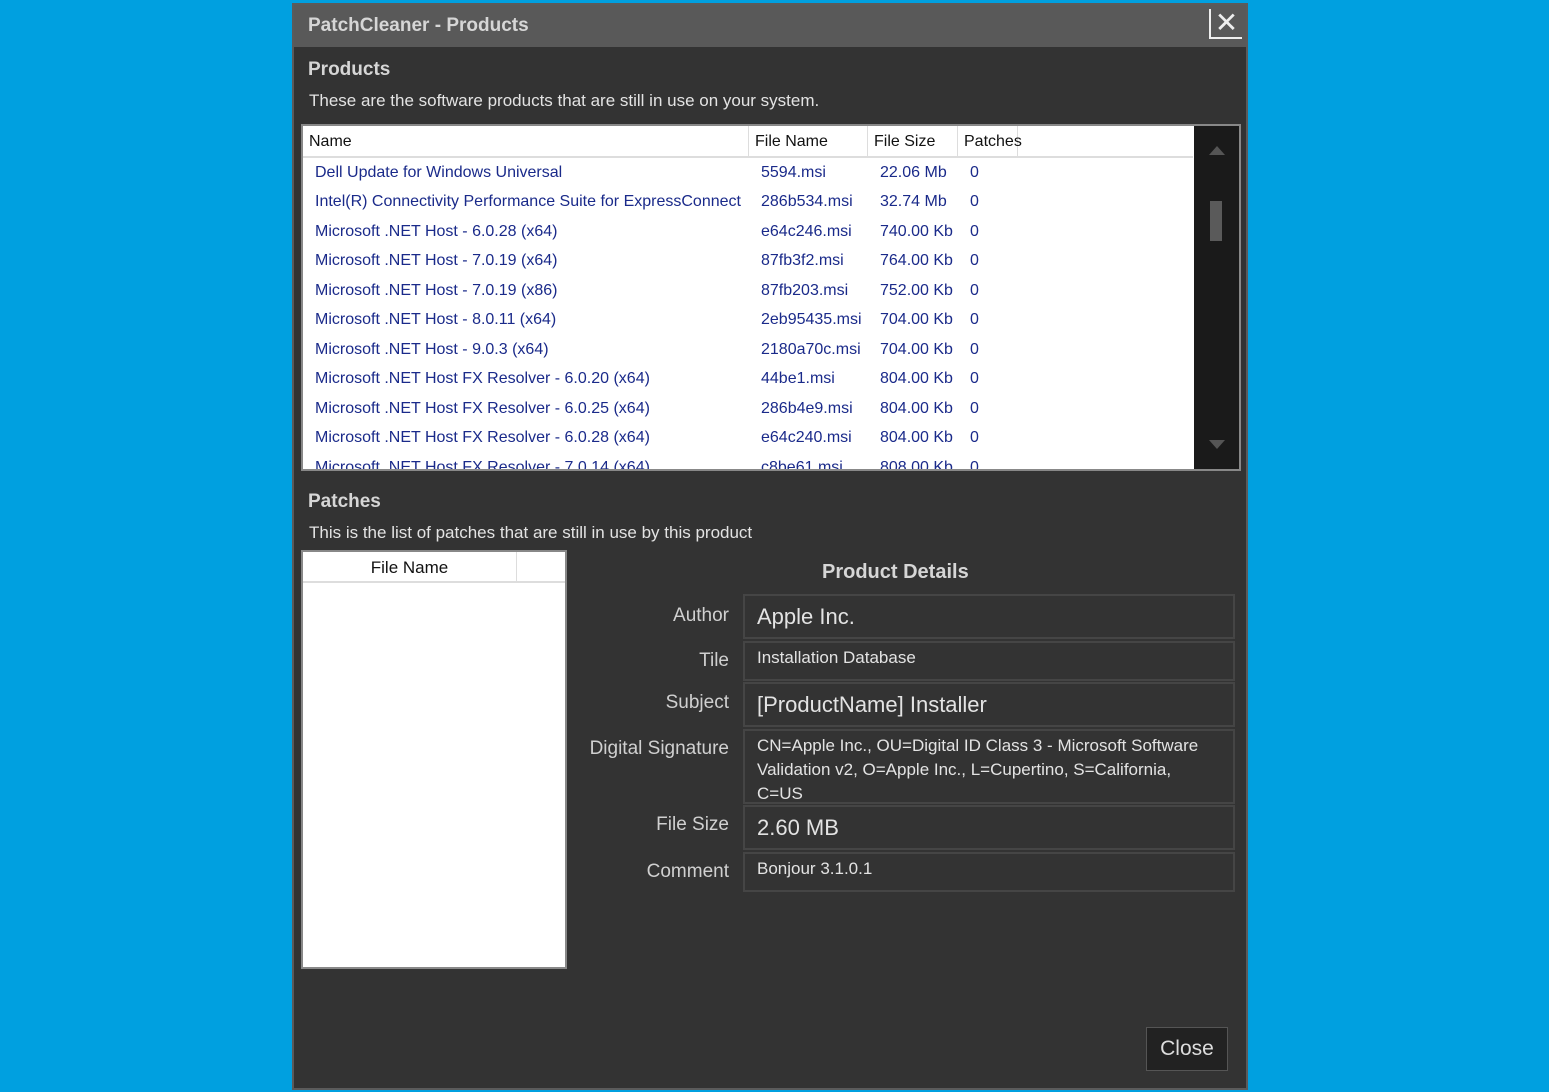 Image resolution: width=1549 pixels, height=1092 pixels. I want to click on scroll-thumb, so click(1216, 221).